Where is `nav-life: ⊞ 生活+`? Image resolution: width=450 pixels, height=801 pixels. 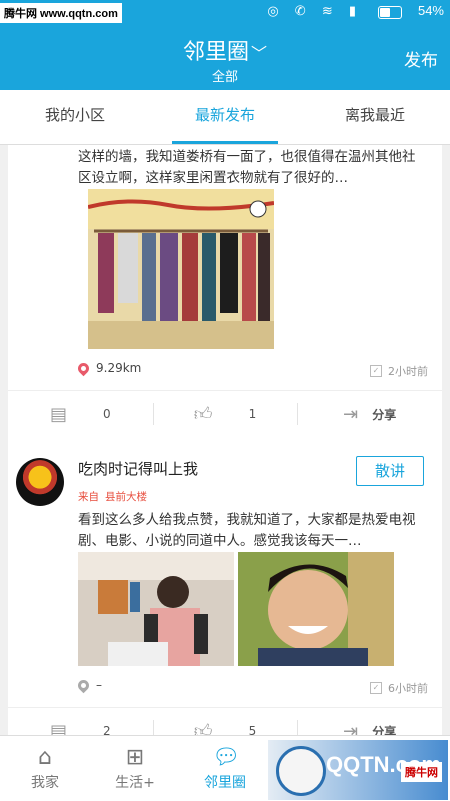 nav-life: ⊞ 生活+ is located at coordinates (135, 768).